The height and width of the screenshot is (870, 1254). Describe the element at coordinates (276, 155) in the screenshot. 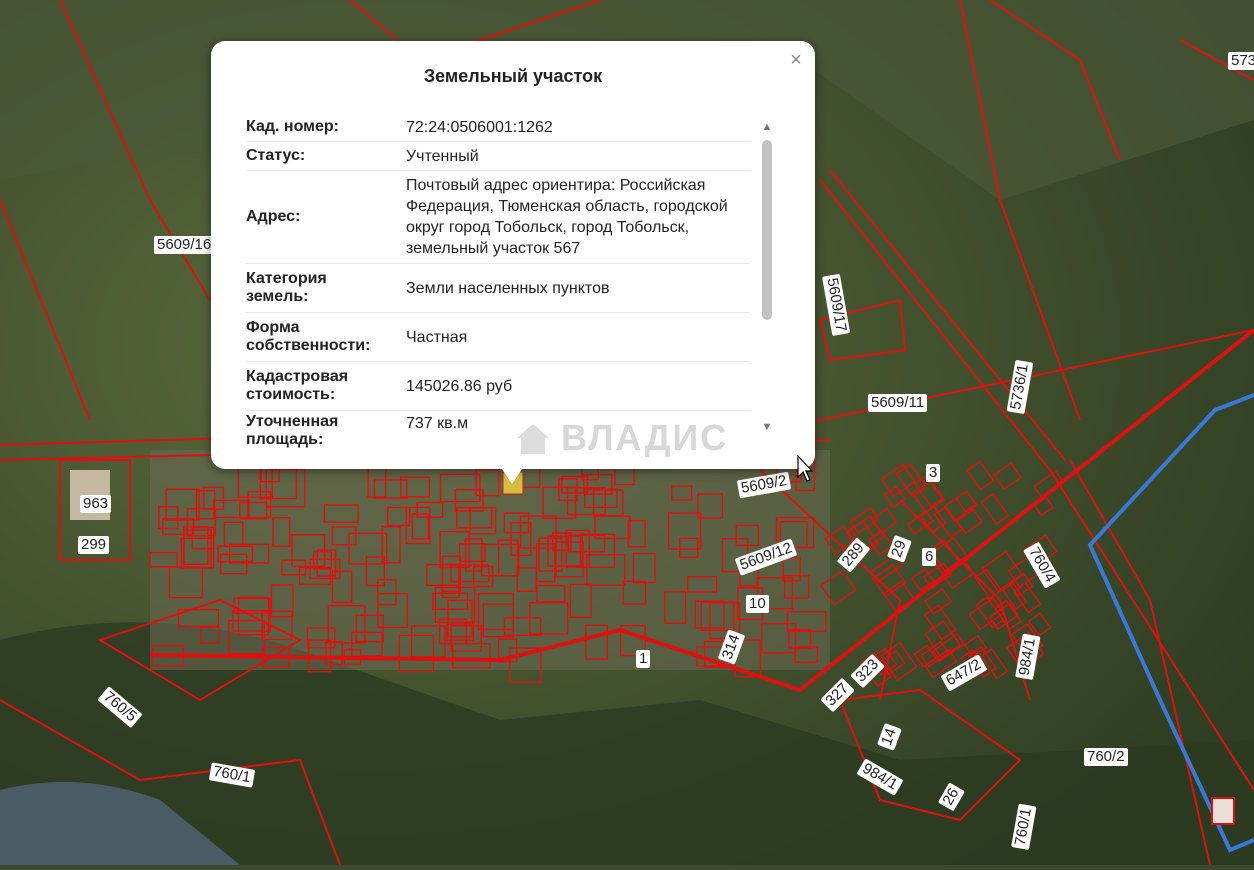

I see `detail-key: Статус:` at that location.